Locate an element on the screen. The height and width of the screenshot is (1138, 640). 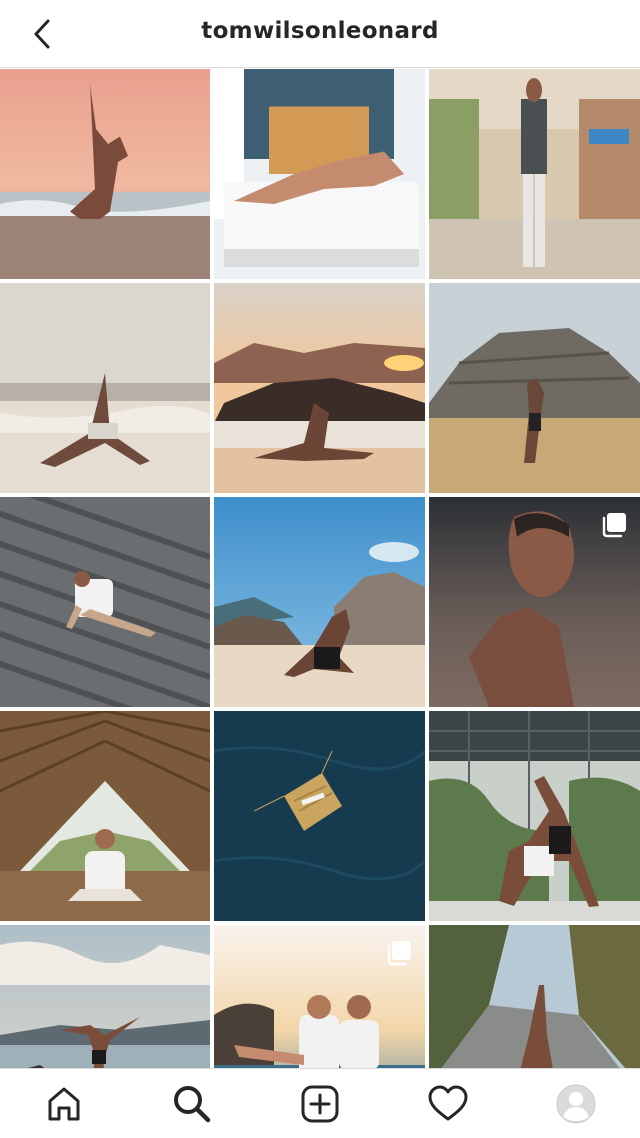
nav-home is located at coordinates (64, 1104).